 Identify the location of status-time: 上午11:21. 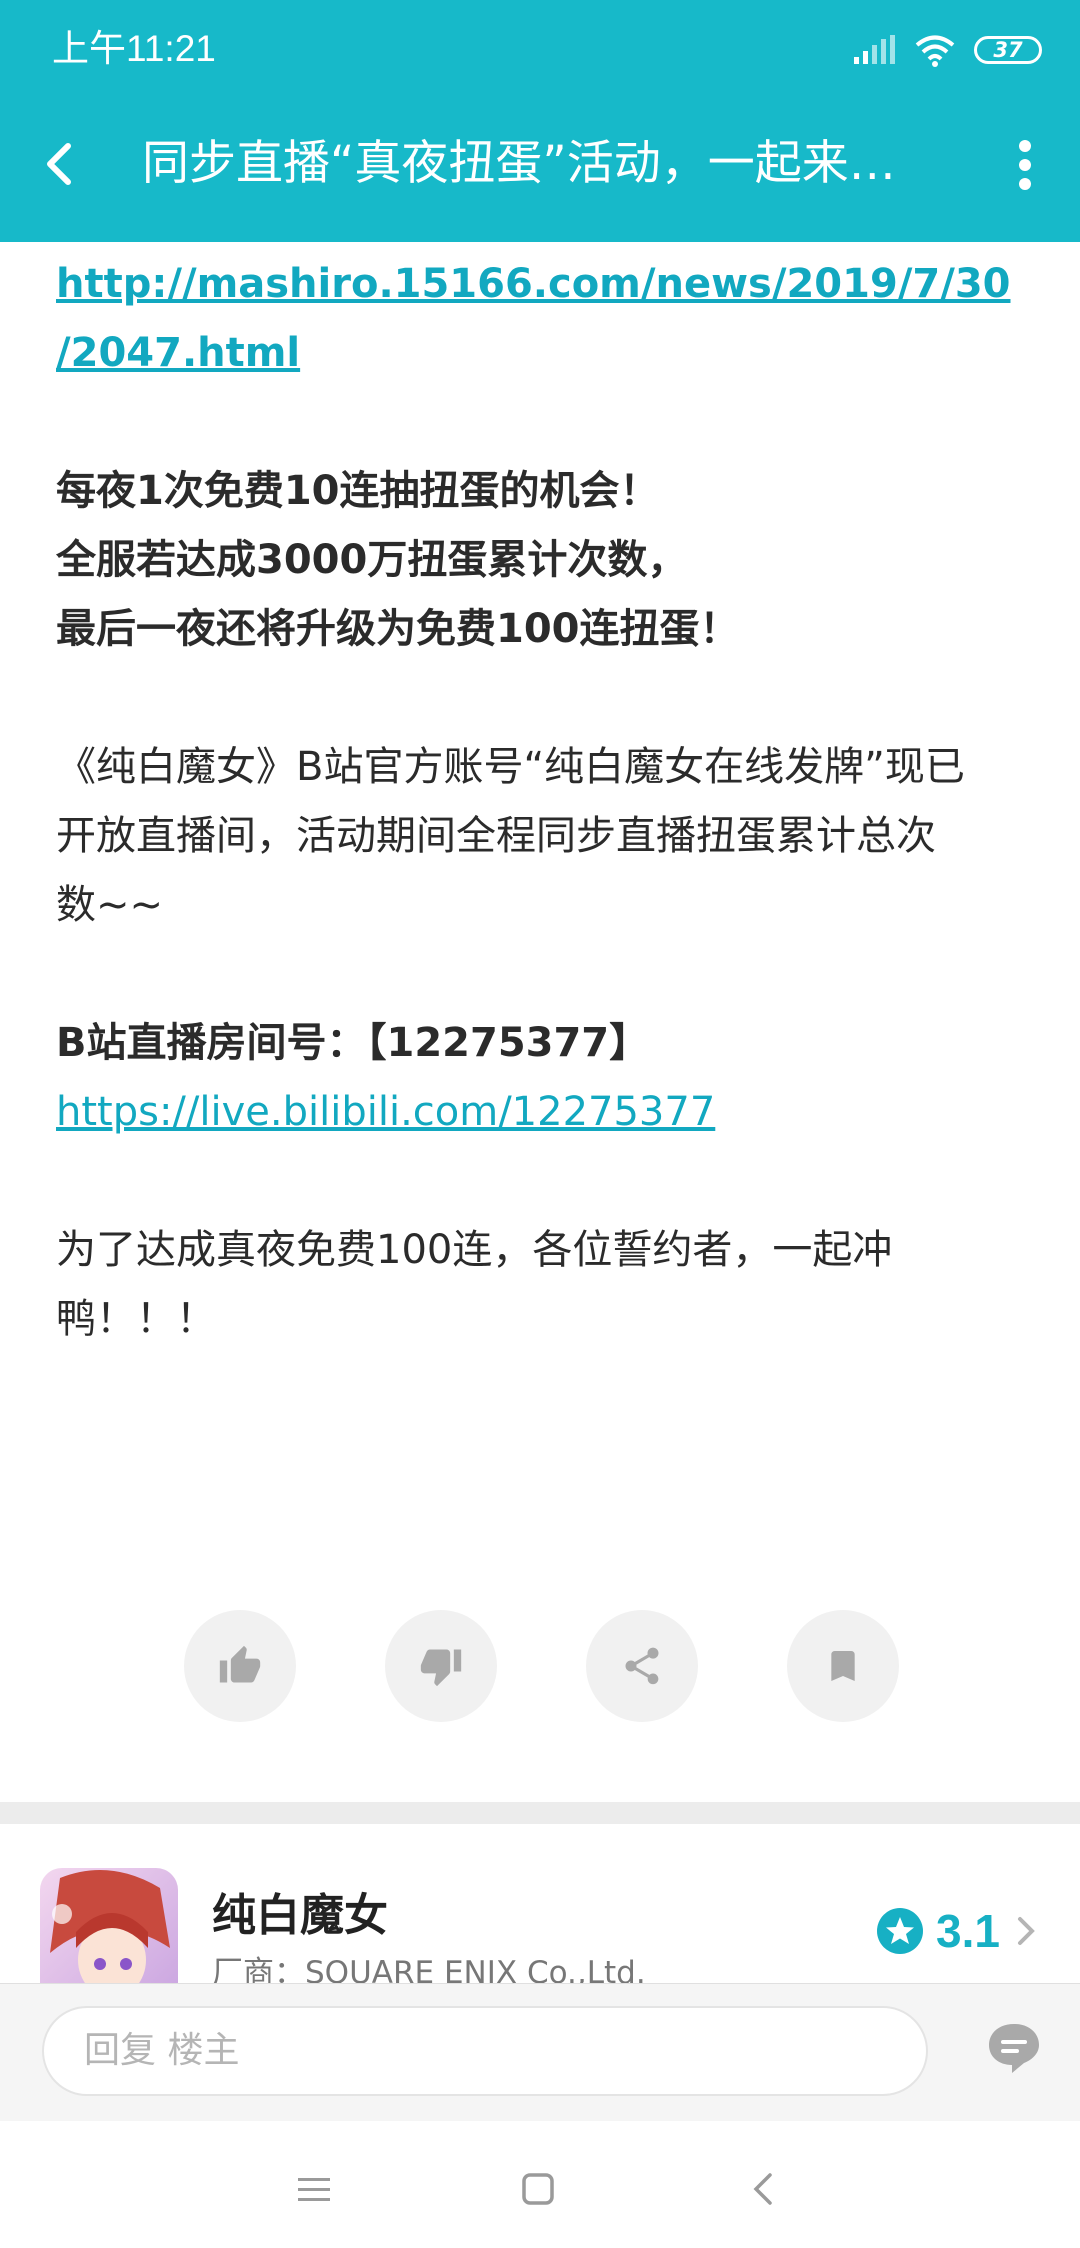
(134, 48).